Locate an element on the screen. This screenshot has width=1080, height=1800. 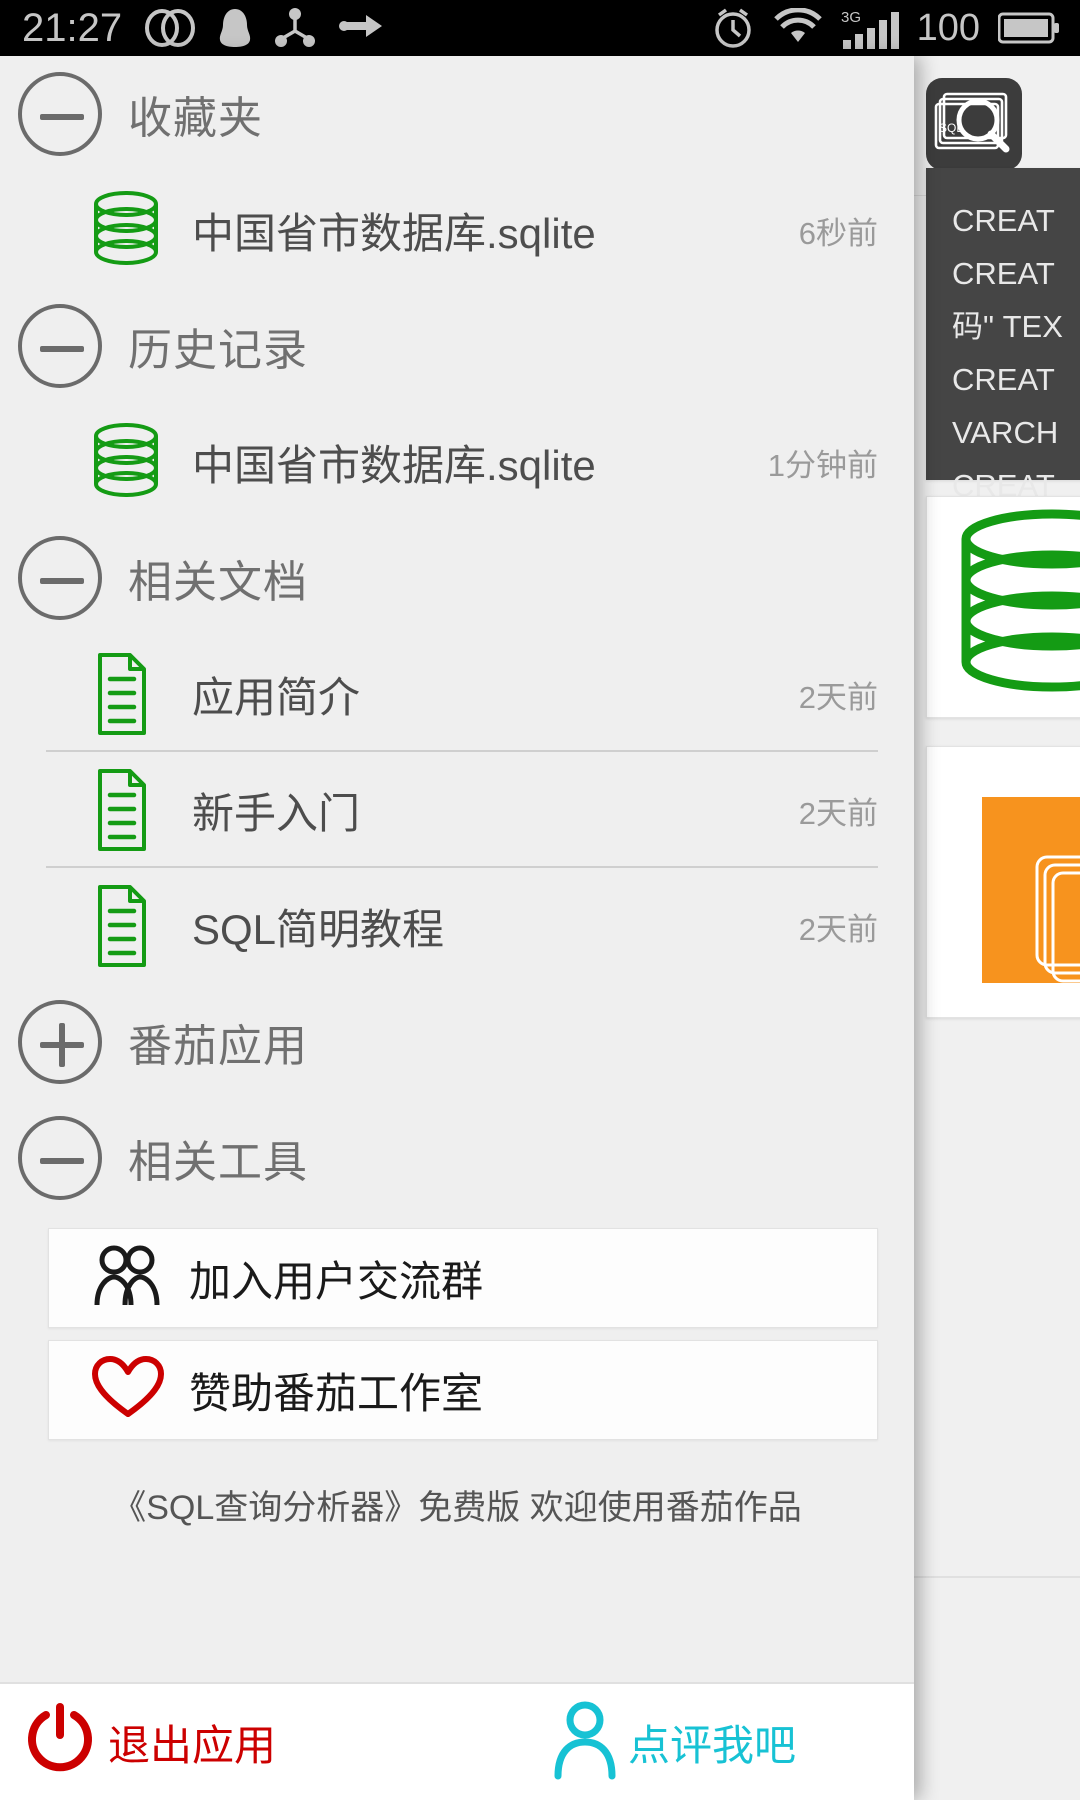
exit-app-button: 退出应用 is located at coordinates (149, 1742).